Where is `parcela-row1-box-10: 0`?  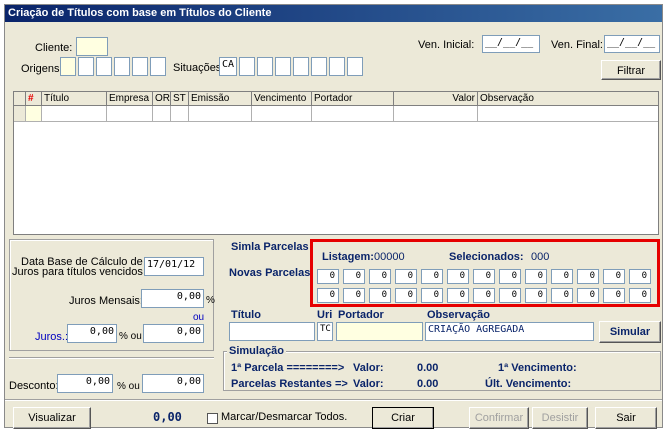
parcela-row1-box-10: 0 is located at coordinates (562, 276).